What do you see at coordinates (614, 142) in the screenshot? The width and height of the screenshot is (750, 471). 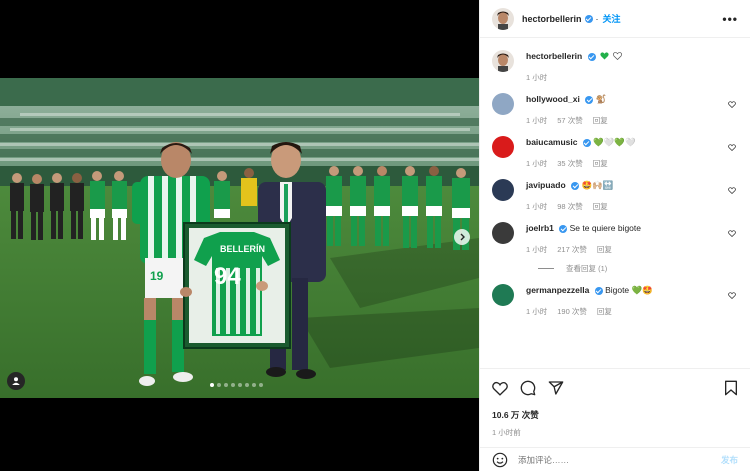 I see `comment-text: 💚🤍💚🤍` at bounding box center [614, 142].